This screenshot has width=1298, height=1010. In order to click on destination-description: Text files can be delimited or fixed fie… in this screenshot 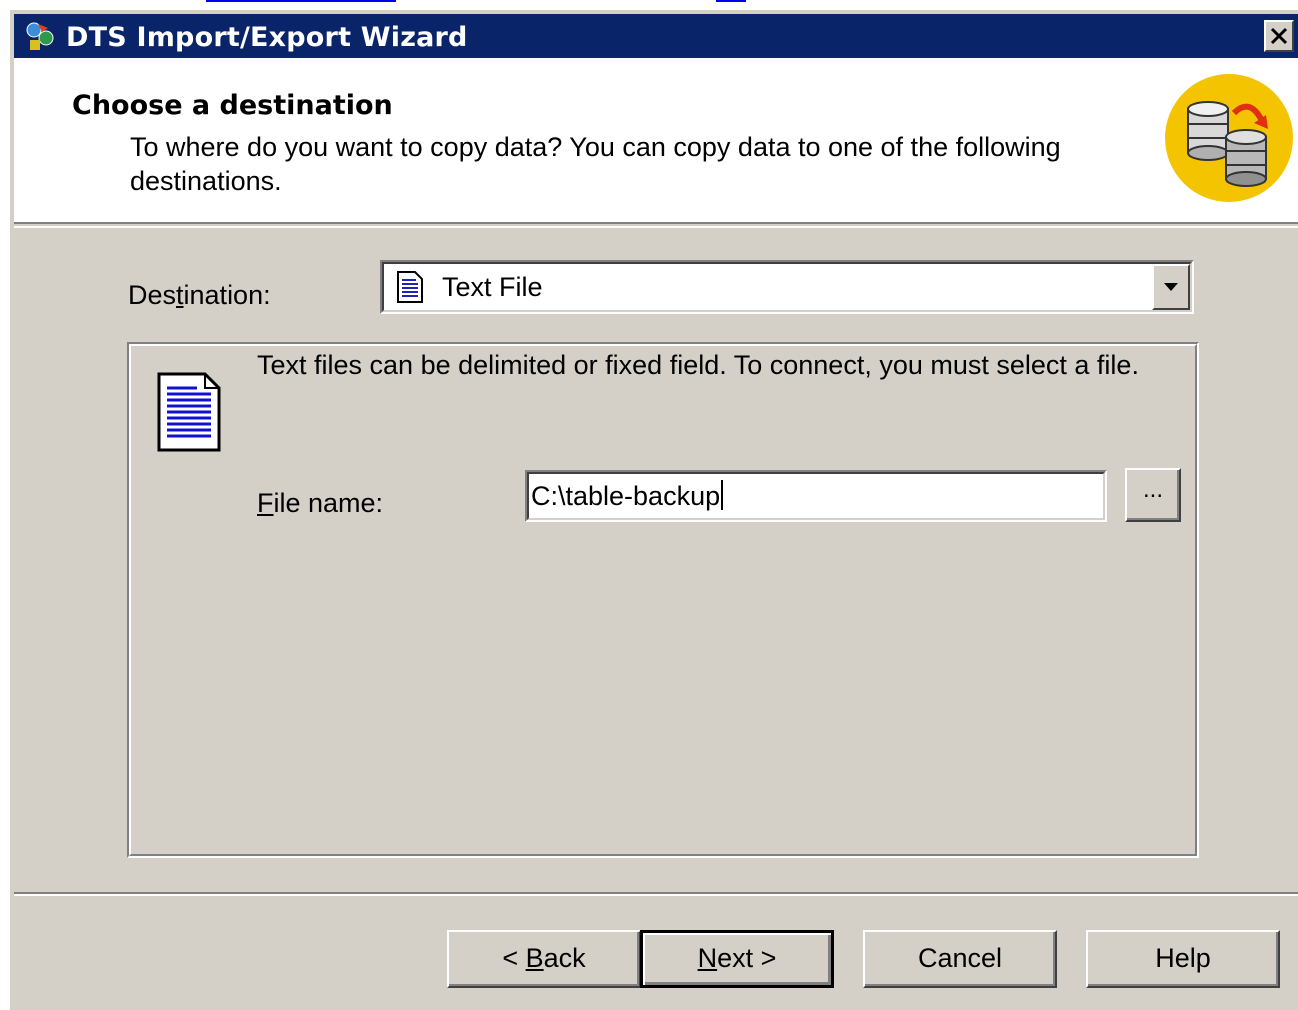, I will do `click(698, 365)`.